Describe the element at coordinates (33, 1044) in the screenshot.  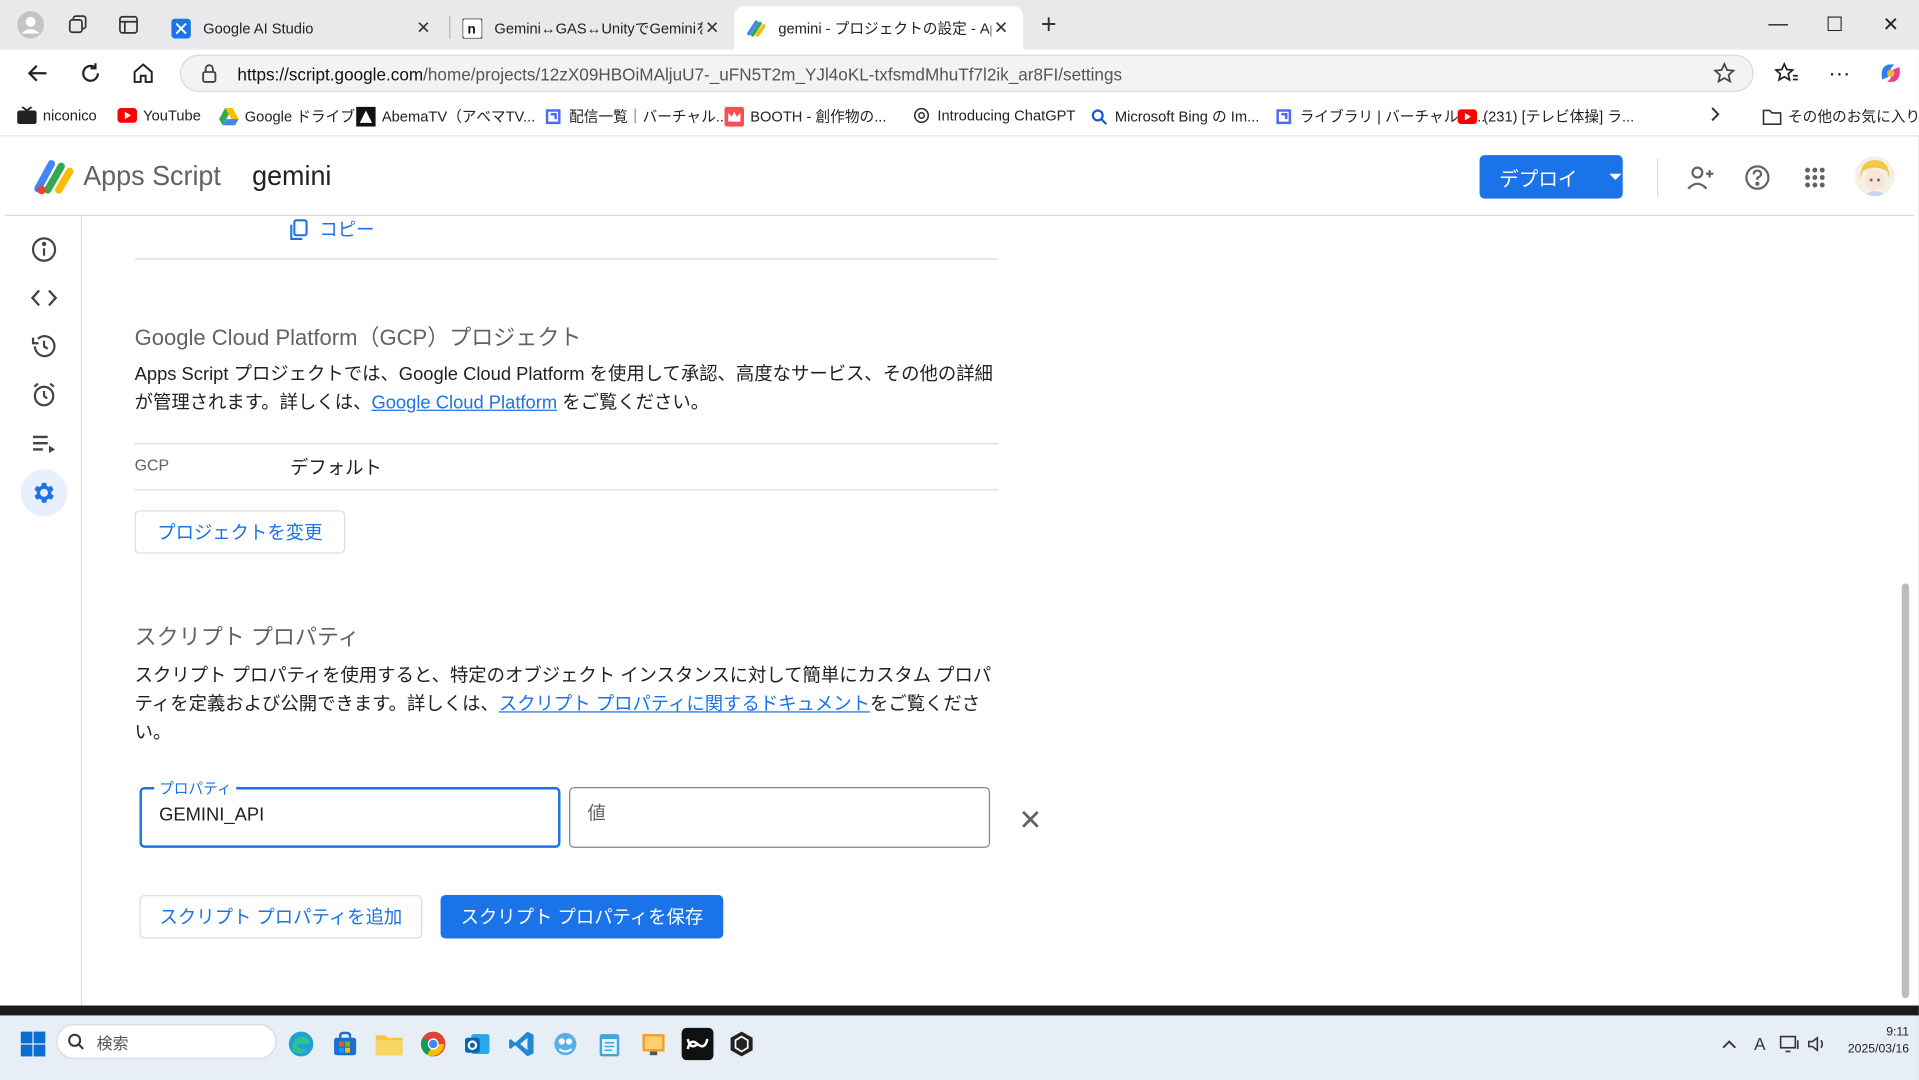
I see `windows-start-icon` at that location.